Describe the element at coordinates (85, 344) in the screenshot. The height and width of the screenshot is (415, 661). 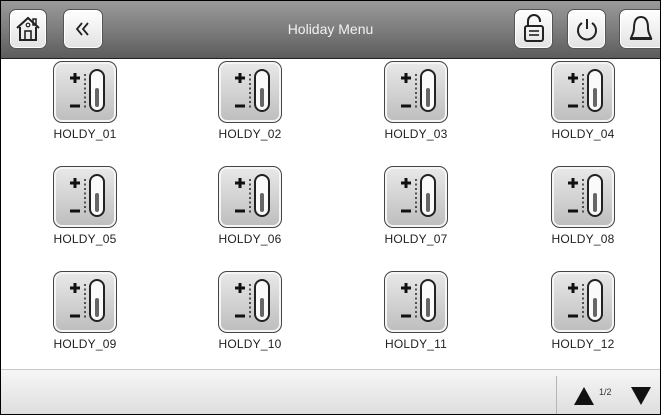
I see `holiday-tile-label: HOLDY_09` at that location.